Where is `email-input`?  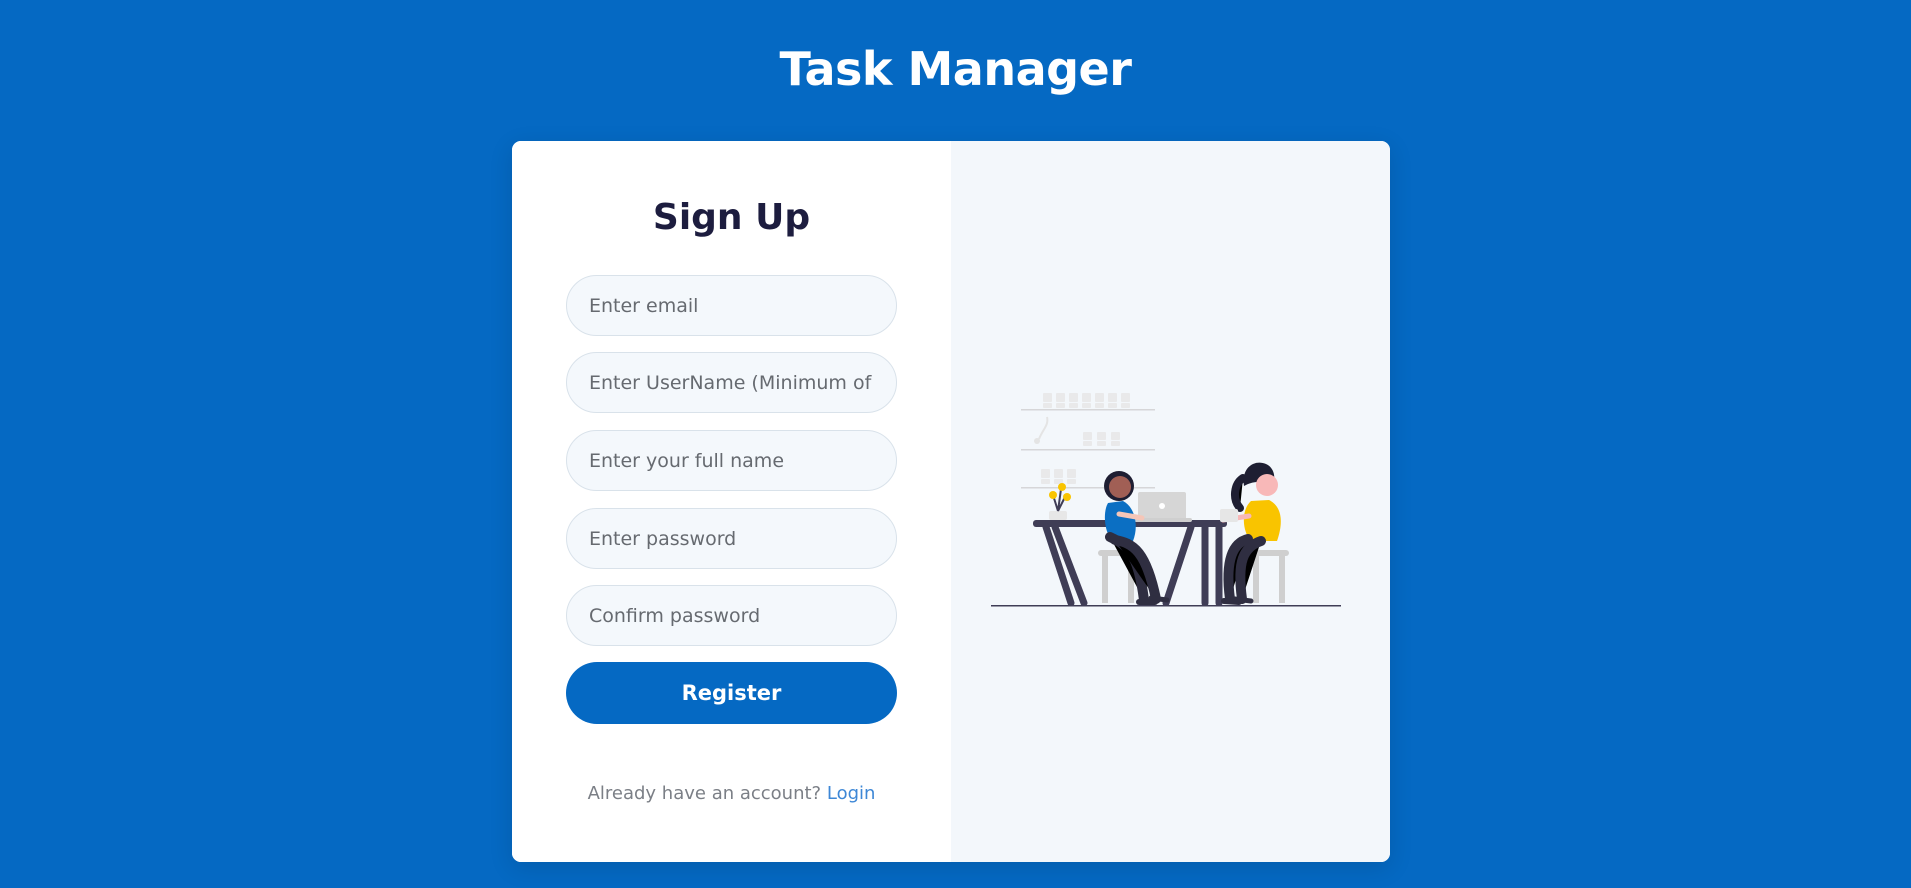 email-input is located at coordinates (731, 305).